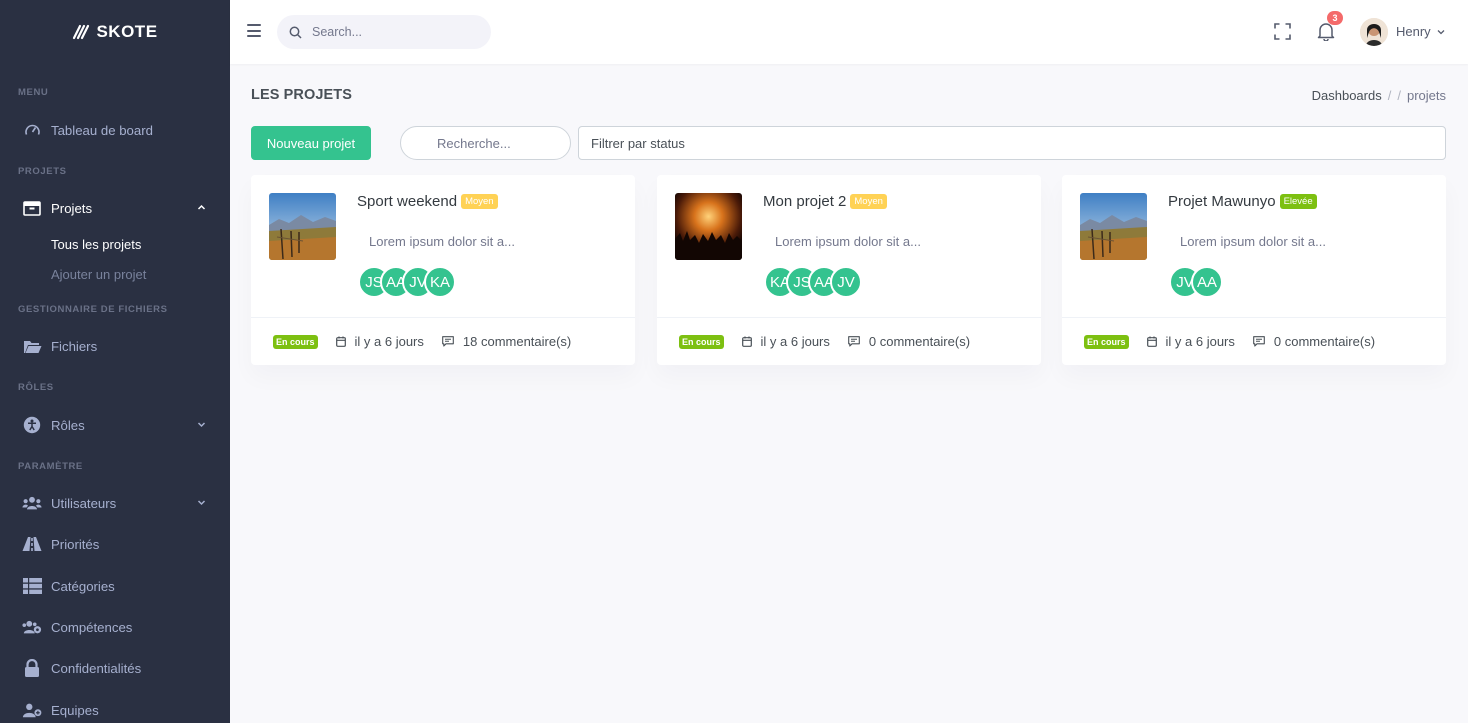 This screenshot has height=723, width=1468. I want to click on sidebar-item-equipes: Equipes, so click(115, 710).